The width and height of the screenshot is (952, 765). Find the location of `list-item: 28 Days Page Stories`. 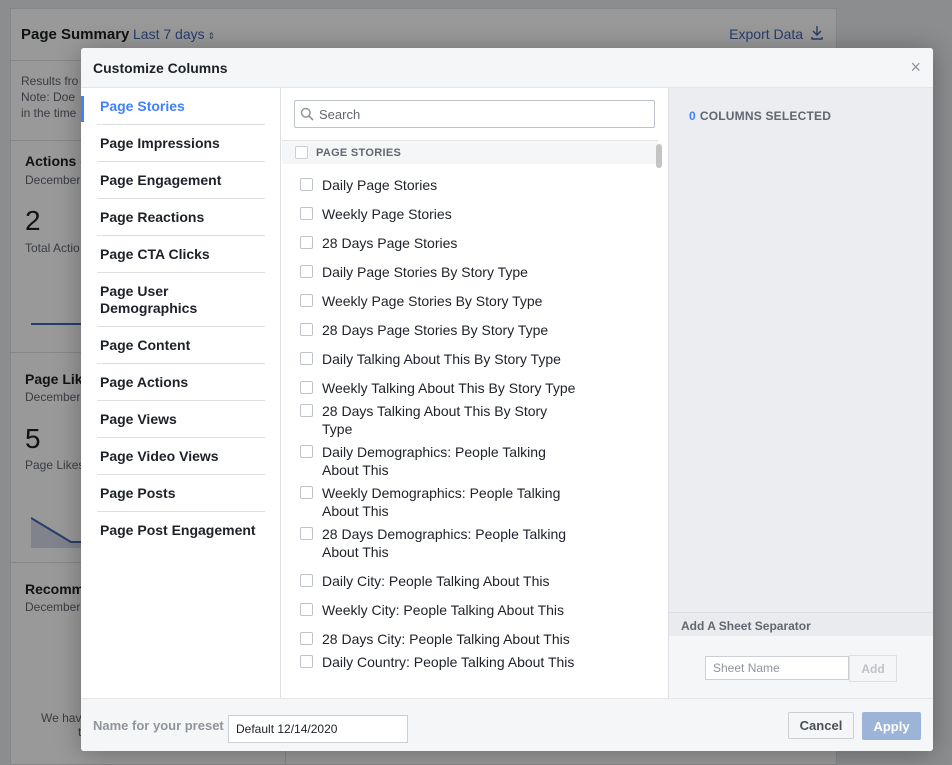

list-item: 28 Days Page Stories is located at coordinates (470, 243).